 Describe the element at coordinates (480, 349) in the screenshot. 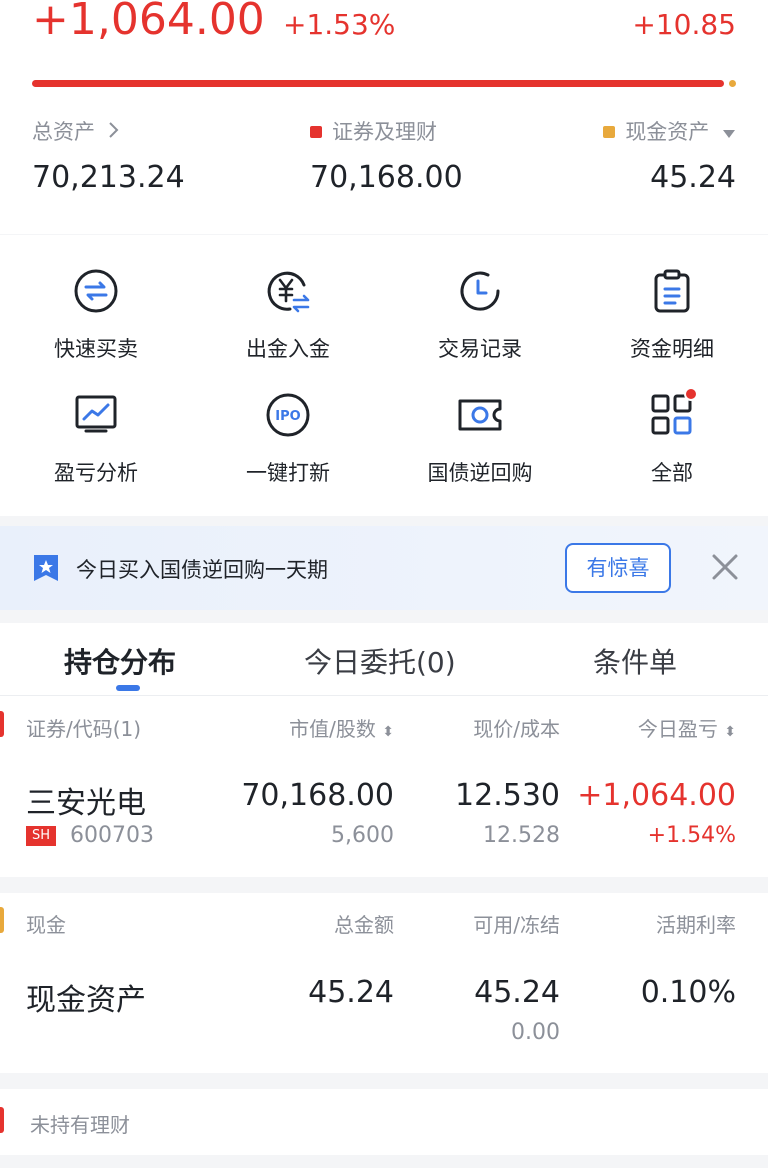

I see `action-label: 交易记录` at that location.